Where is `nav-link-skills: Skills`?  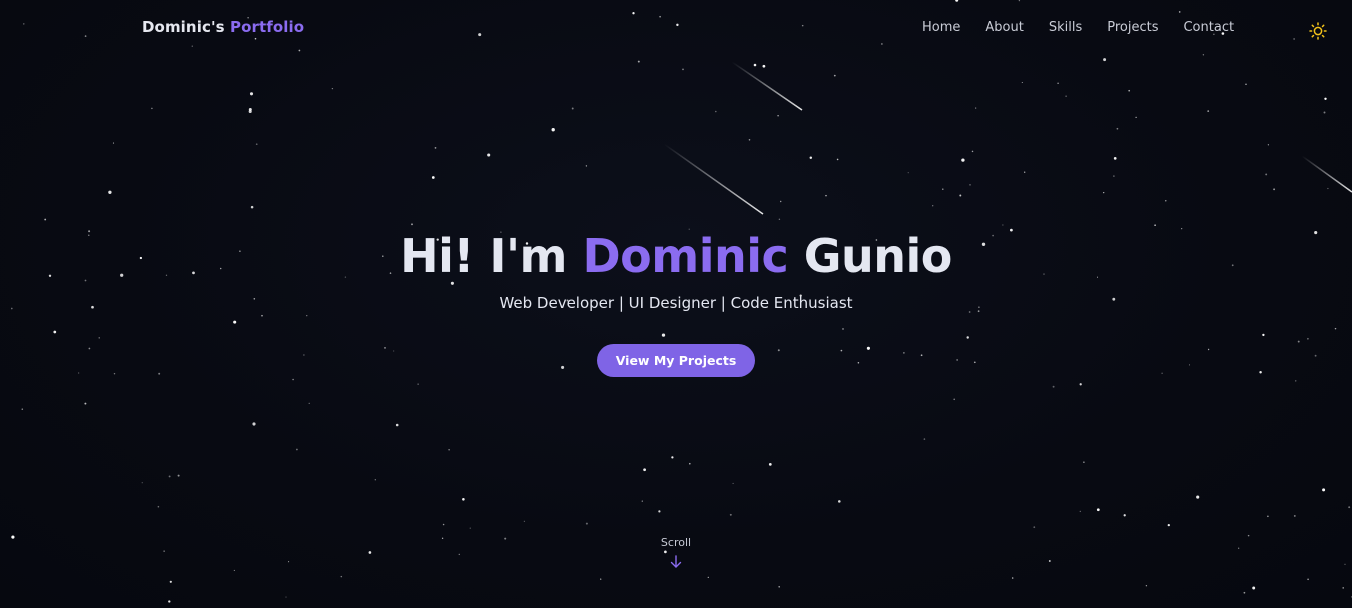
nav-link-skills: Skills is located at coordinates (1065, 27).